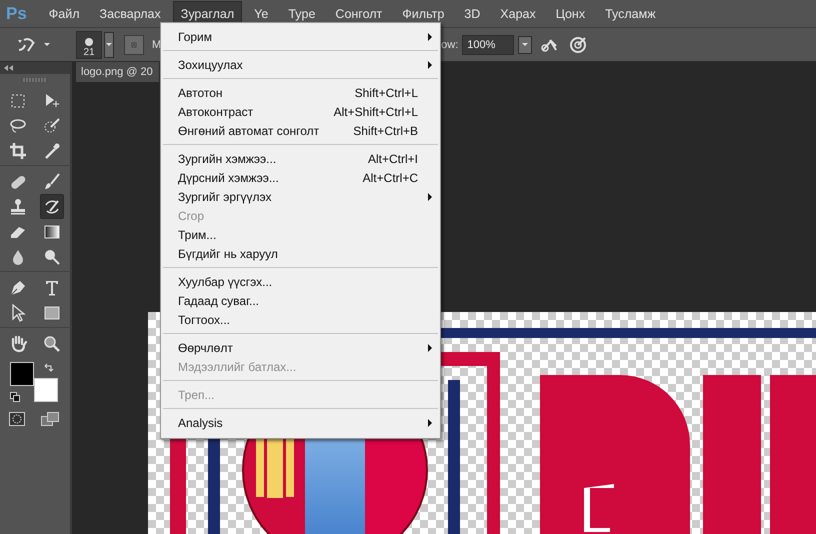 Image resolution: width=816 pixels, height=534 pixels. Describe the element at coordinates (64, 13) in the screenshot. I see `menu-bar-item: Файл` at that location.